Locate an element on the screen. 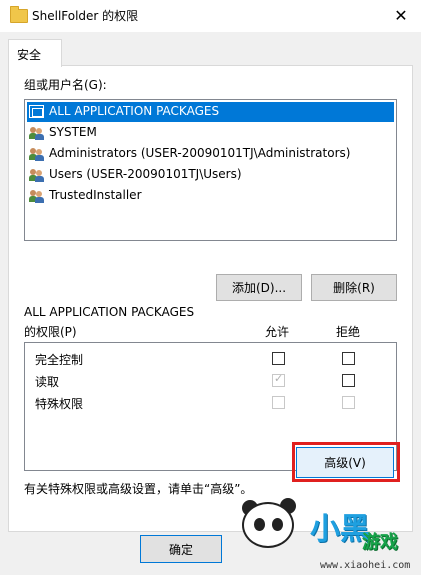 This screenshot has width=421, height=575. check-icon: ✓ is located at coordinates (279, 378).